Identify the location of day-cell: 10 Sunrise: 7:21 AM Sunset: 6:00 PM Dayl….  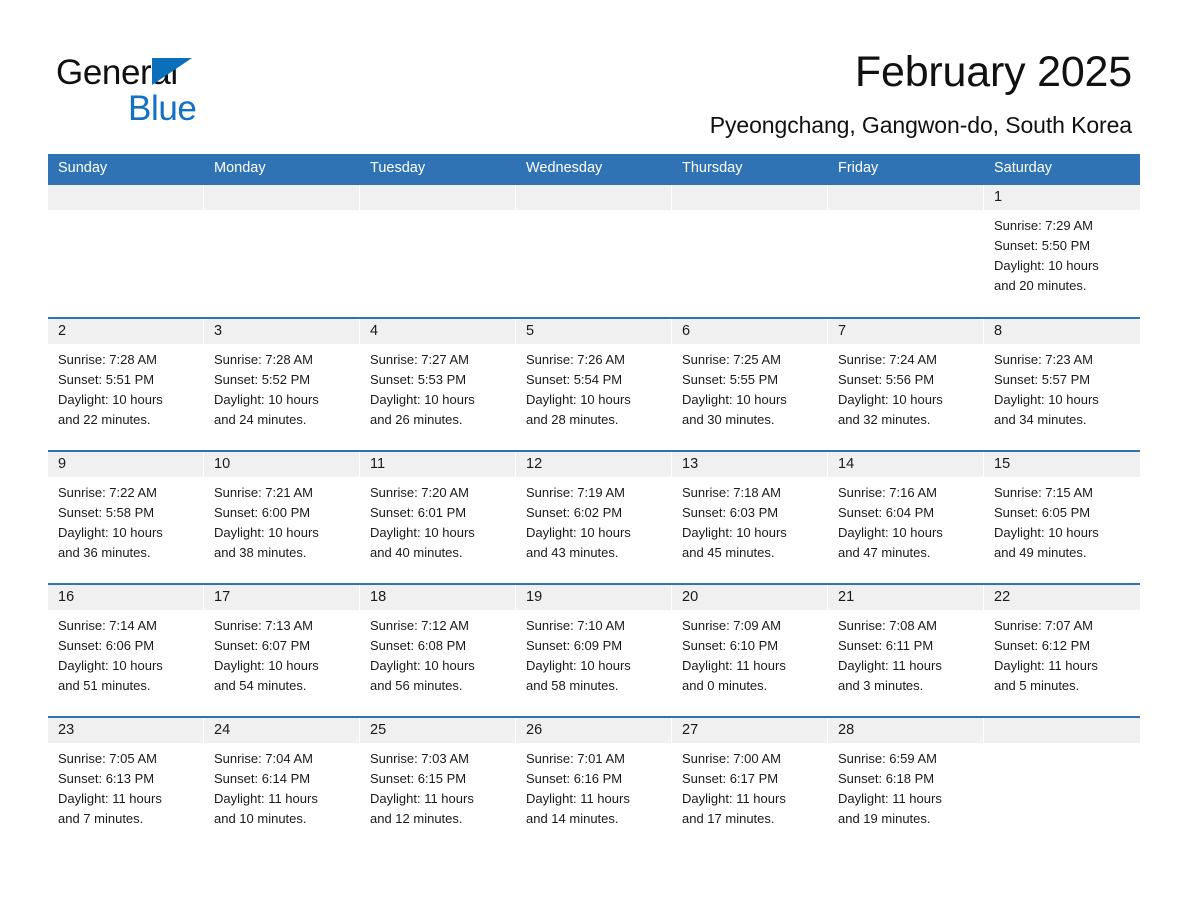
(282, 517).